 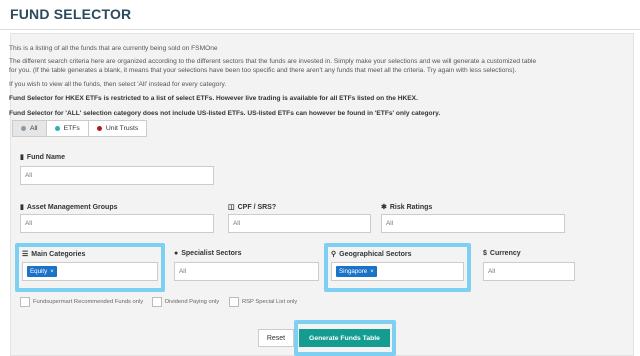 What do you see at coordinates (505, 253) in the screenshot?
I see `label-text: Currency` at bounding box center [505, 253].